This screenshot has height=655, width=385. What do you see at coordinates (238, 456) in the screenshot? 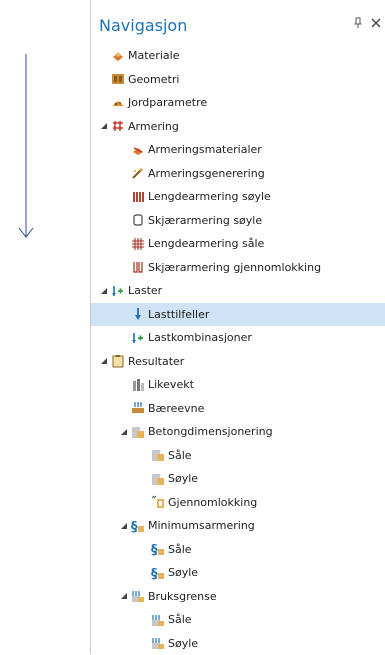
I see `tree-item-betong-sale: Såle` at bounding box center [238, 456].